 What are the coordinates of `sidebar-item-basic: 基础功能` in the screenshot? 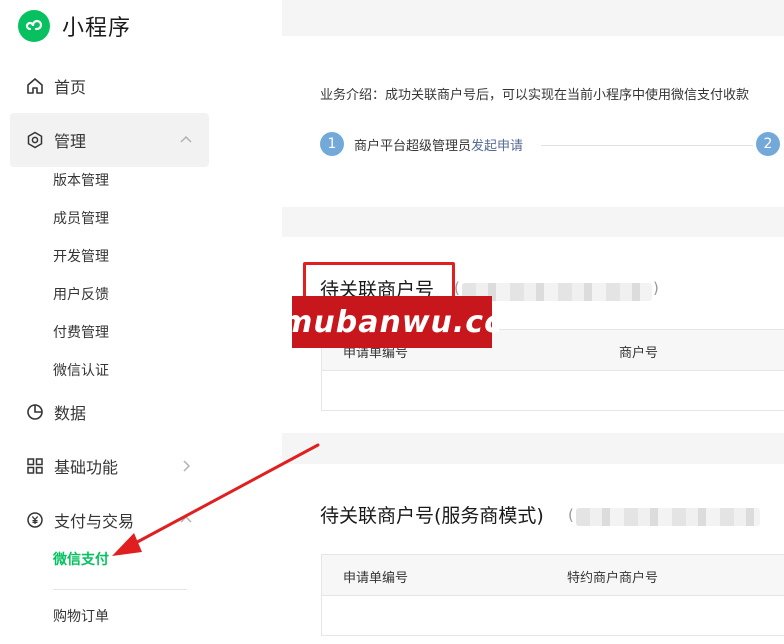 It's located at (109, 466).